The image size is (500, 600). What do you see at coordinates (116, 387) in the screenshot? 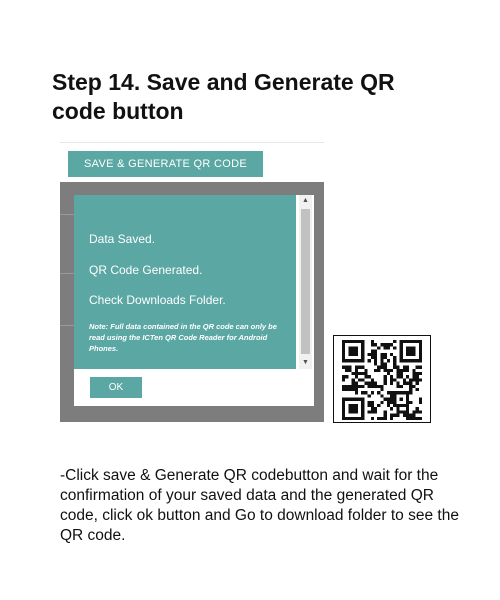
I see `ok-button: OK` at bounding box center [116, 387].